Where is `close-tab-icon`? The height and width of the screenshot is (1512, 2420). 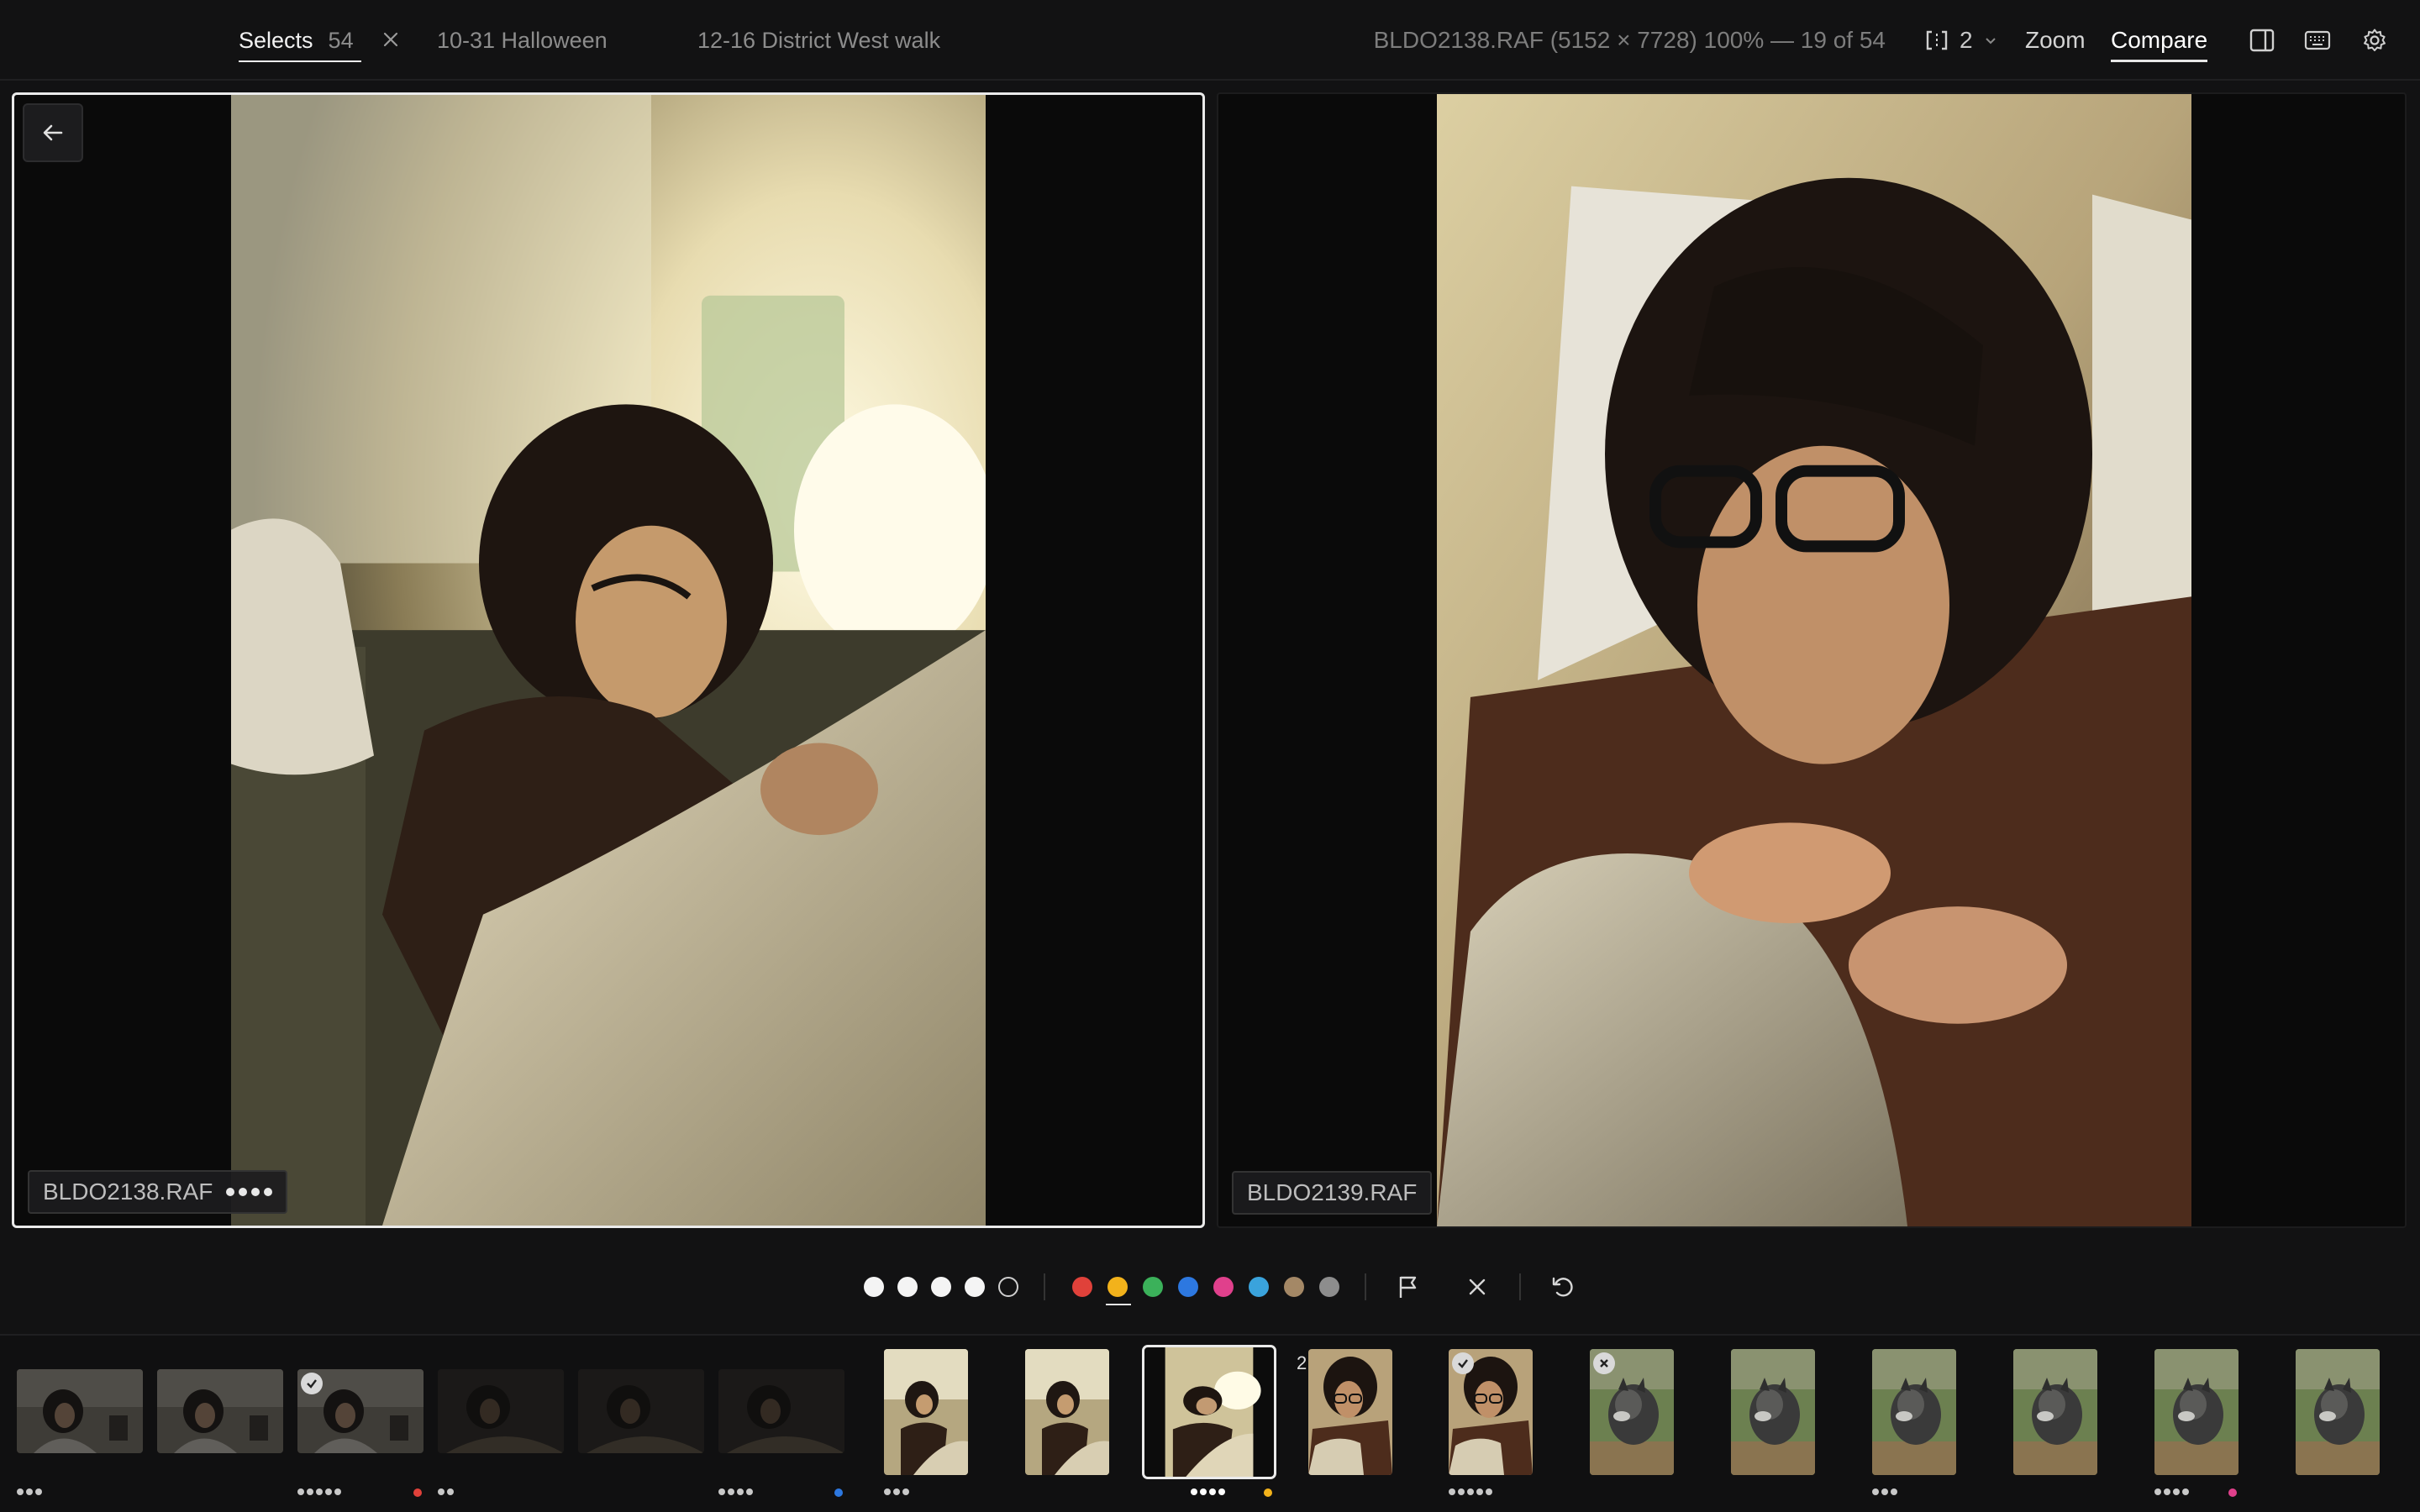
close-tab-icon is located at coordinates (391, 39).